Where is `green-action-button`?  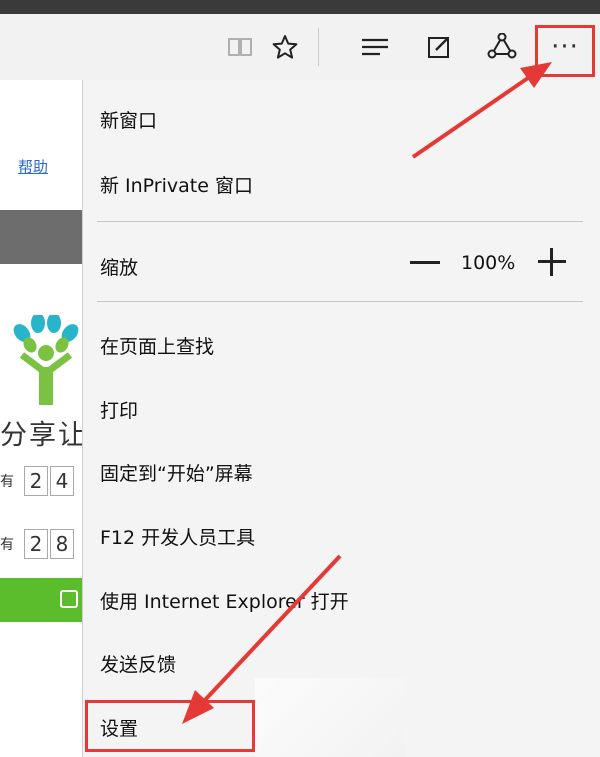 green-action-button is located at coordinates (41, 600).